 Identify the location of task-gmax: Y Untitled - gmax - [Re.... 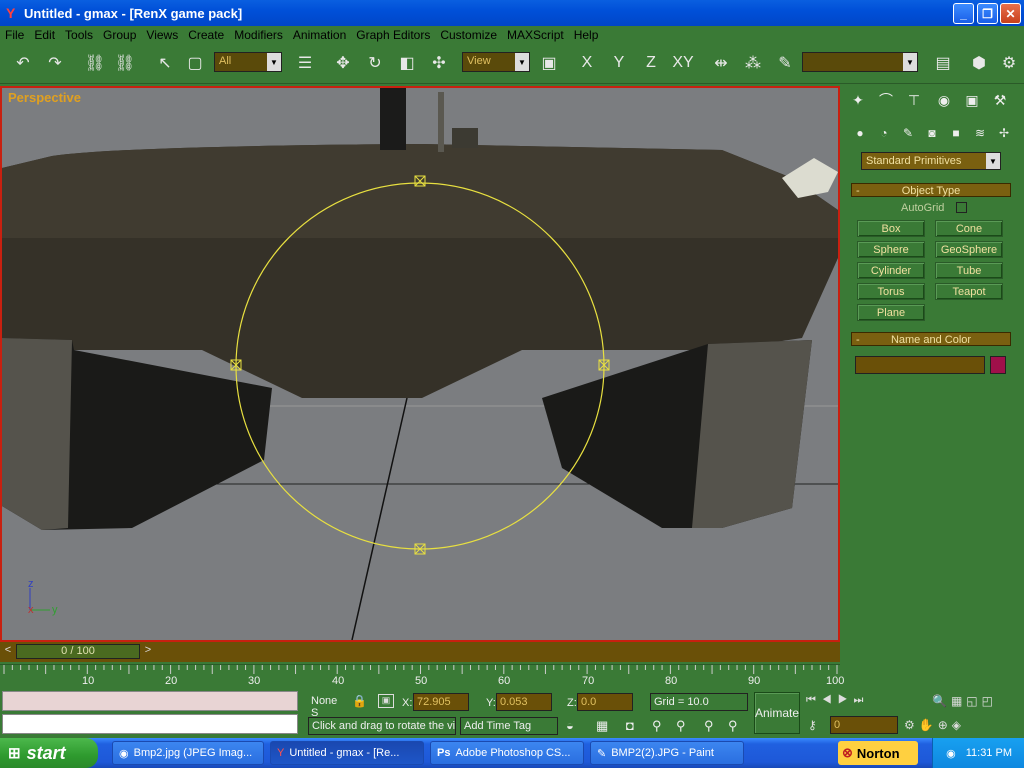
(347, 753).